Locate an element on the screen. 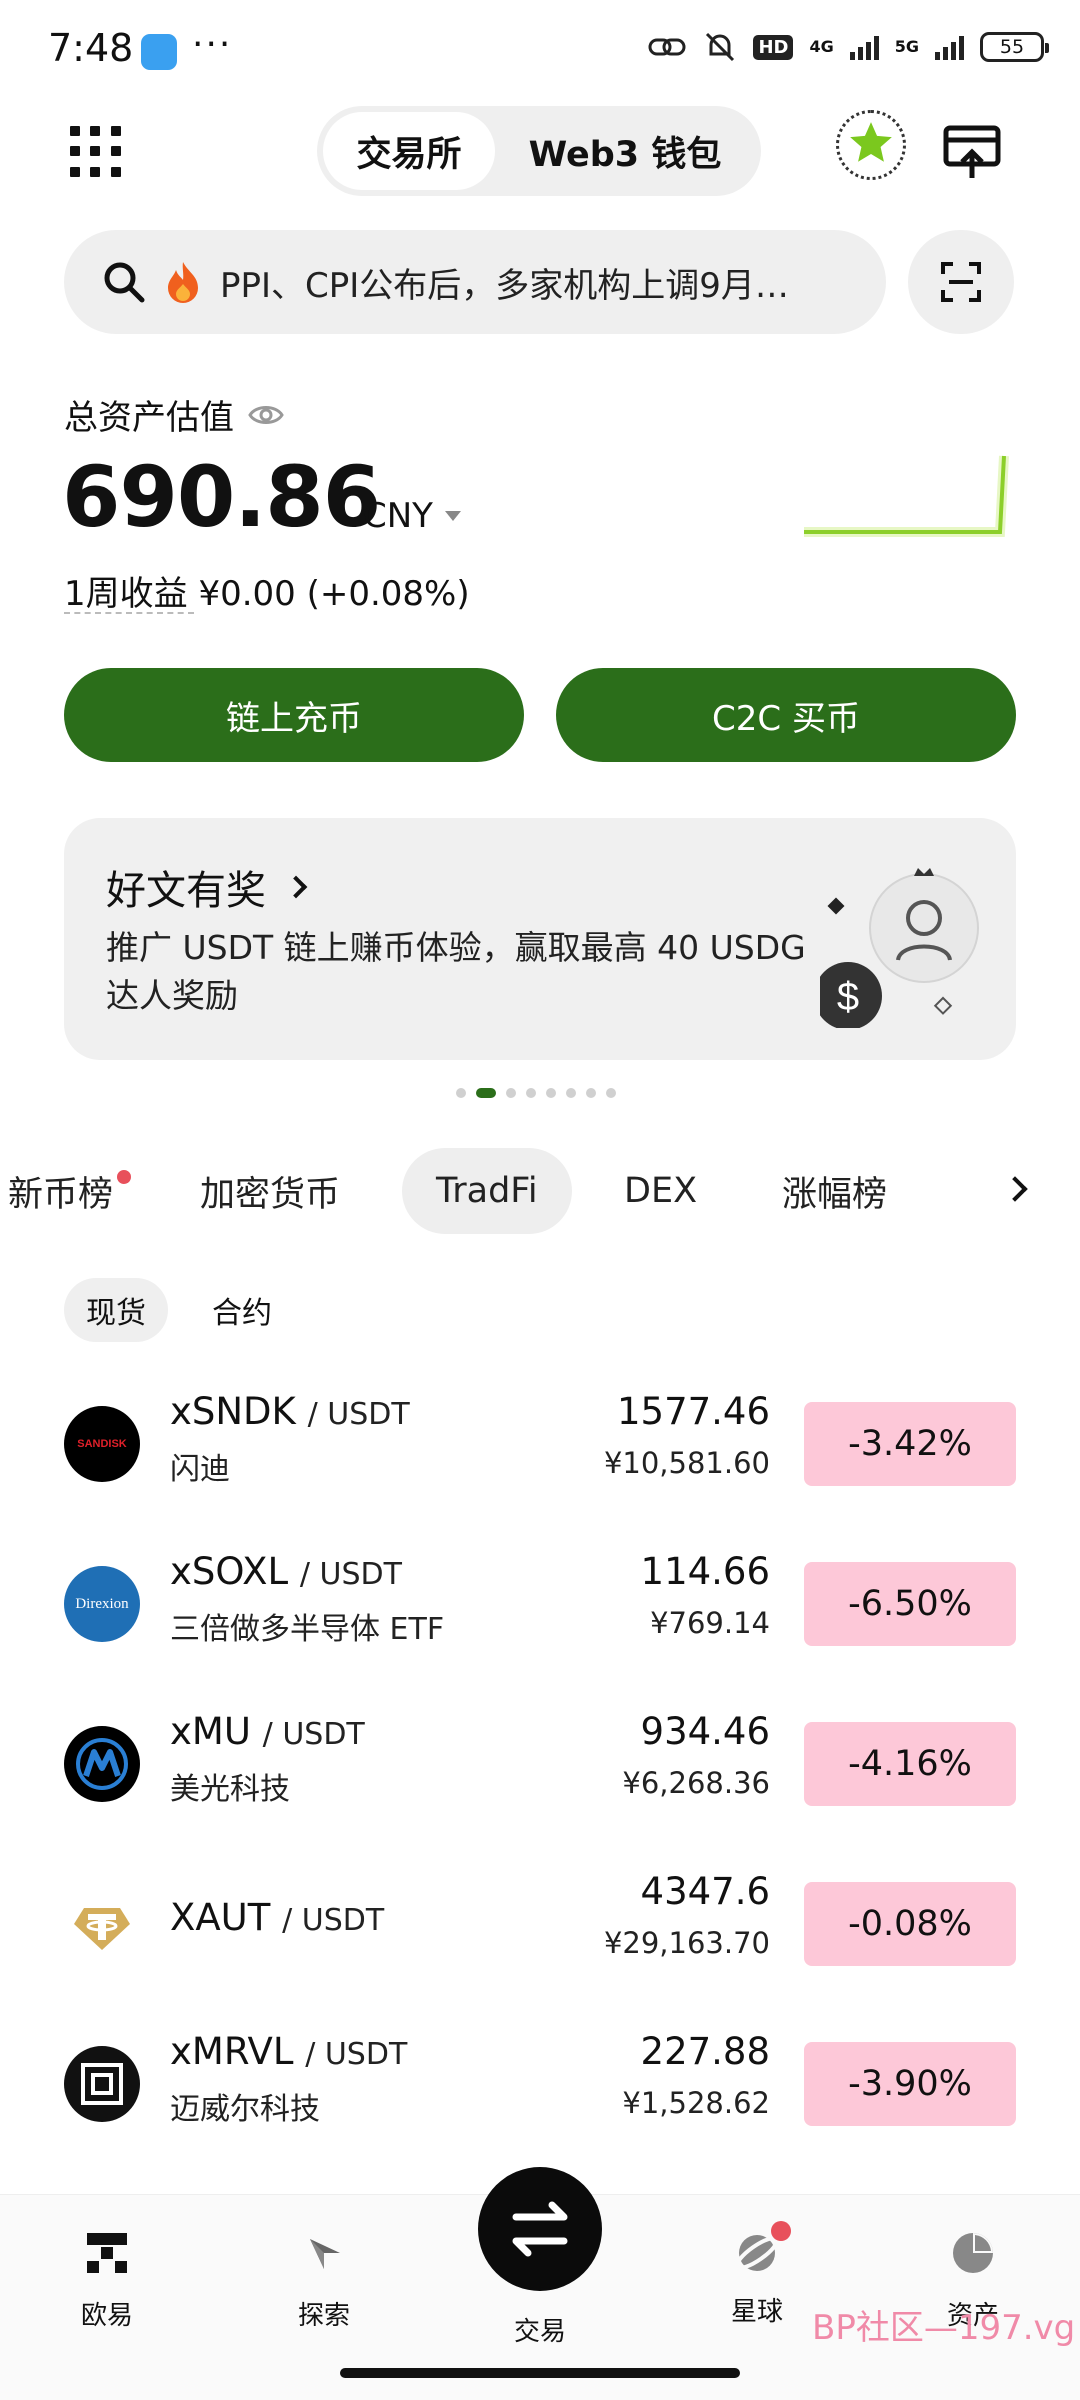 Image resolution: width=1080 pixels, height=2400 pixels. menu-grid-icon is located at coordinates (96, 152).